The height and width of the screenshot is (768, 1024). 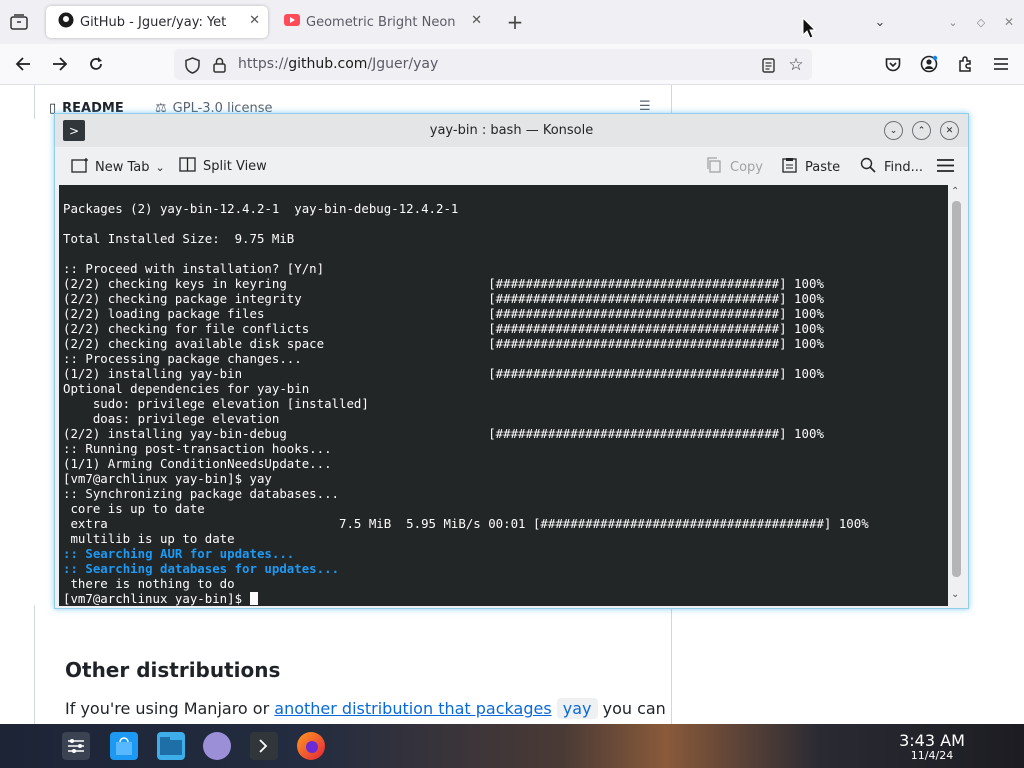 What do you see at coordinates (981, 22) in the screenshot?
I see `maximize-window-icon: ◇` at bounding box center [981, 22].